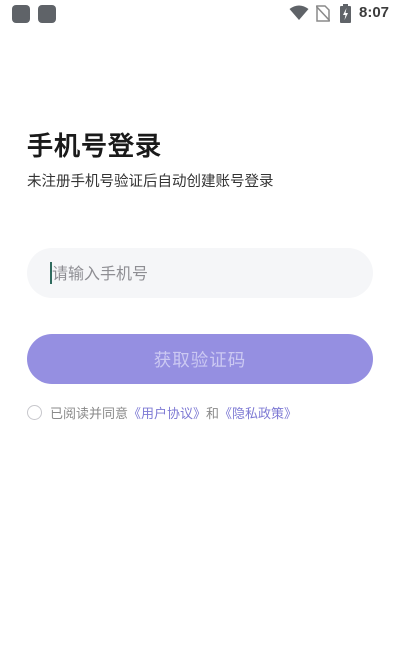 The height and width of the screenshot is (650, 400). I want to click on phone-input, so click(202, 273).